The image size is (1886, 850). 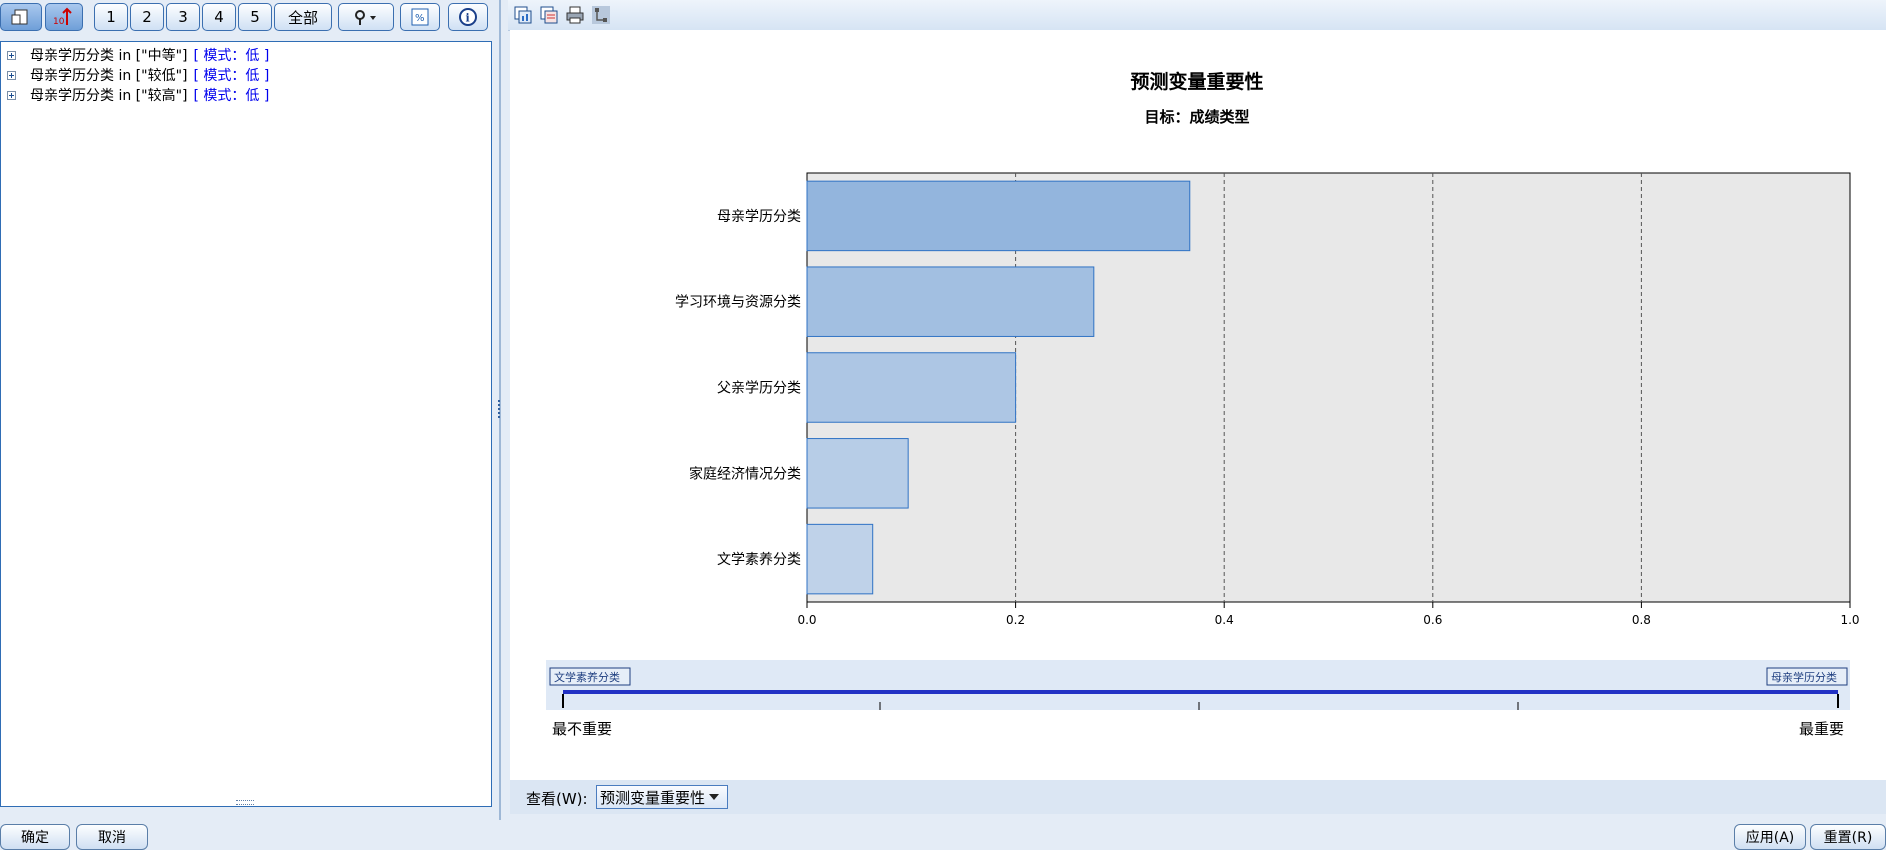 I want to click on document-icon, so click(x=19, y=17).